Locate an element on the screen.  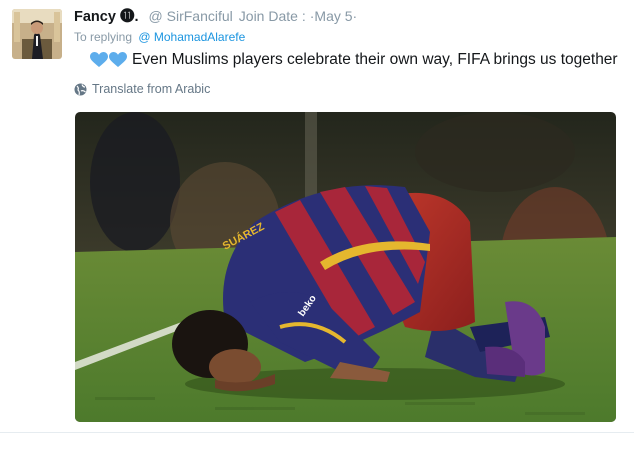
author-badge: ⓫. is located at coordinates (129, 17).